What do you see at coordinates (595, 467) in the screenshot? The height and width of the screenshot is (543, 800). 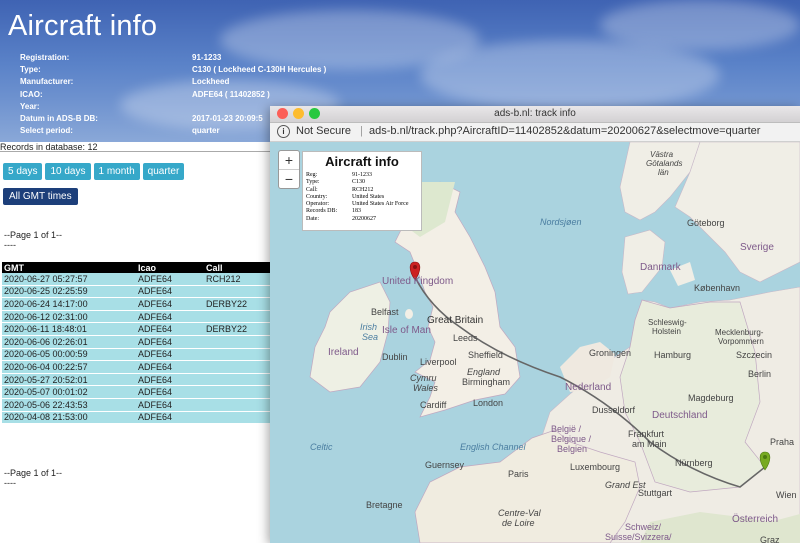 I see `label-luxembourg: Luxembourg` at bounding box center [595, 467].